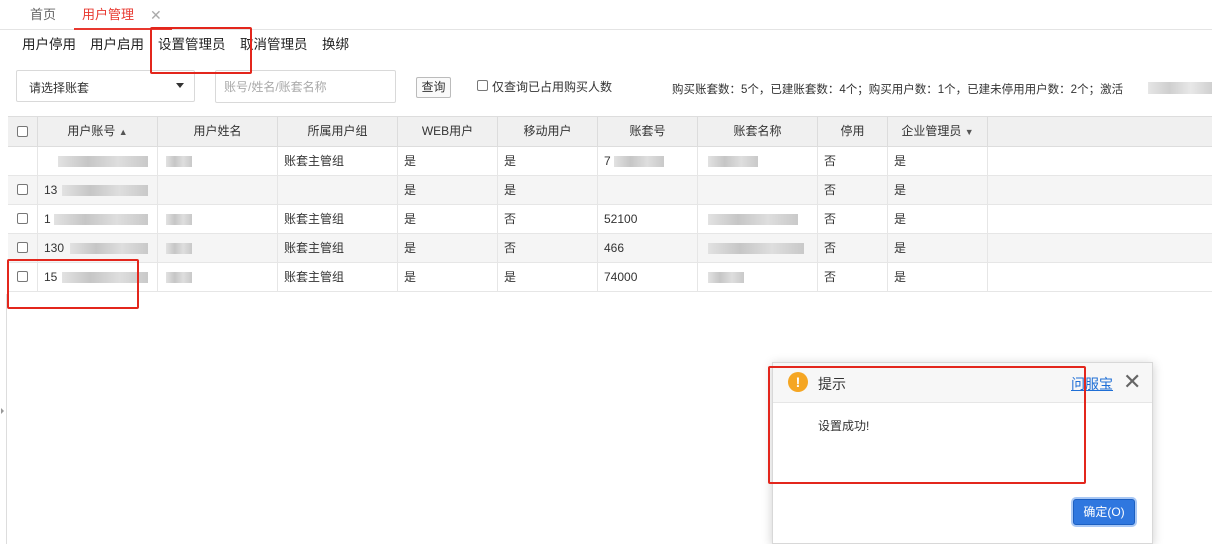 This screenshot has height=544, width=1212. I want to click on header-set-name: 账套名称, so click(758, 131).